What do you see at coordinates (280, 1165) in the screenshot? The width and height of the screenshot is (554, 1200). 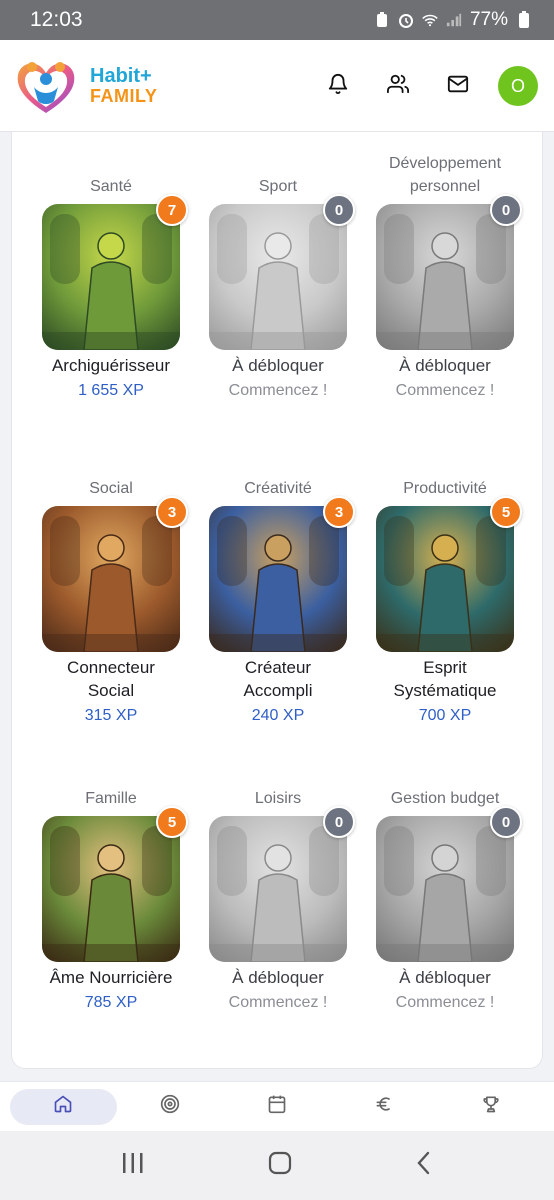 I see `home-system-icon` at bounding box center [280, 1165].